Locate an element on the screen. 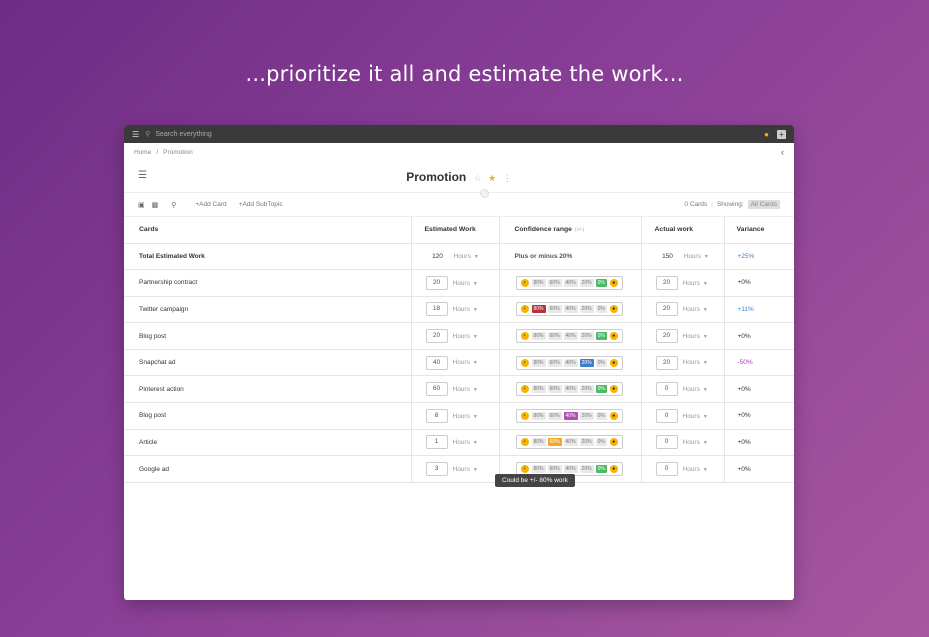 This screenshot has height=637, width=929. showing-filter: All Cards is located at coordinates (763, 204).